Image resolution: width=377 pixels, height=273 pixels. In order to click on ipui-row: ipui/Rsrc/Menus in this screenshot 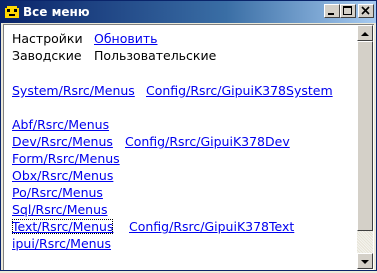, I will do `click(61, 244)`.